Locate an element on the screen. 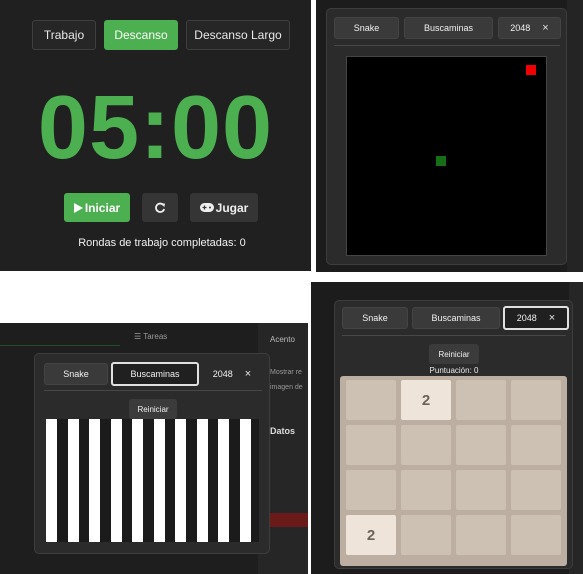 This screenshot has height=574, width=583. background-red-bar is located at coordinates (289, 520).